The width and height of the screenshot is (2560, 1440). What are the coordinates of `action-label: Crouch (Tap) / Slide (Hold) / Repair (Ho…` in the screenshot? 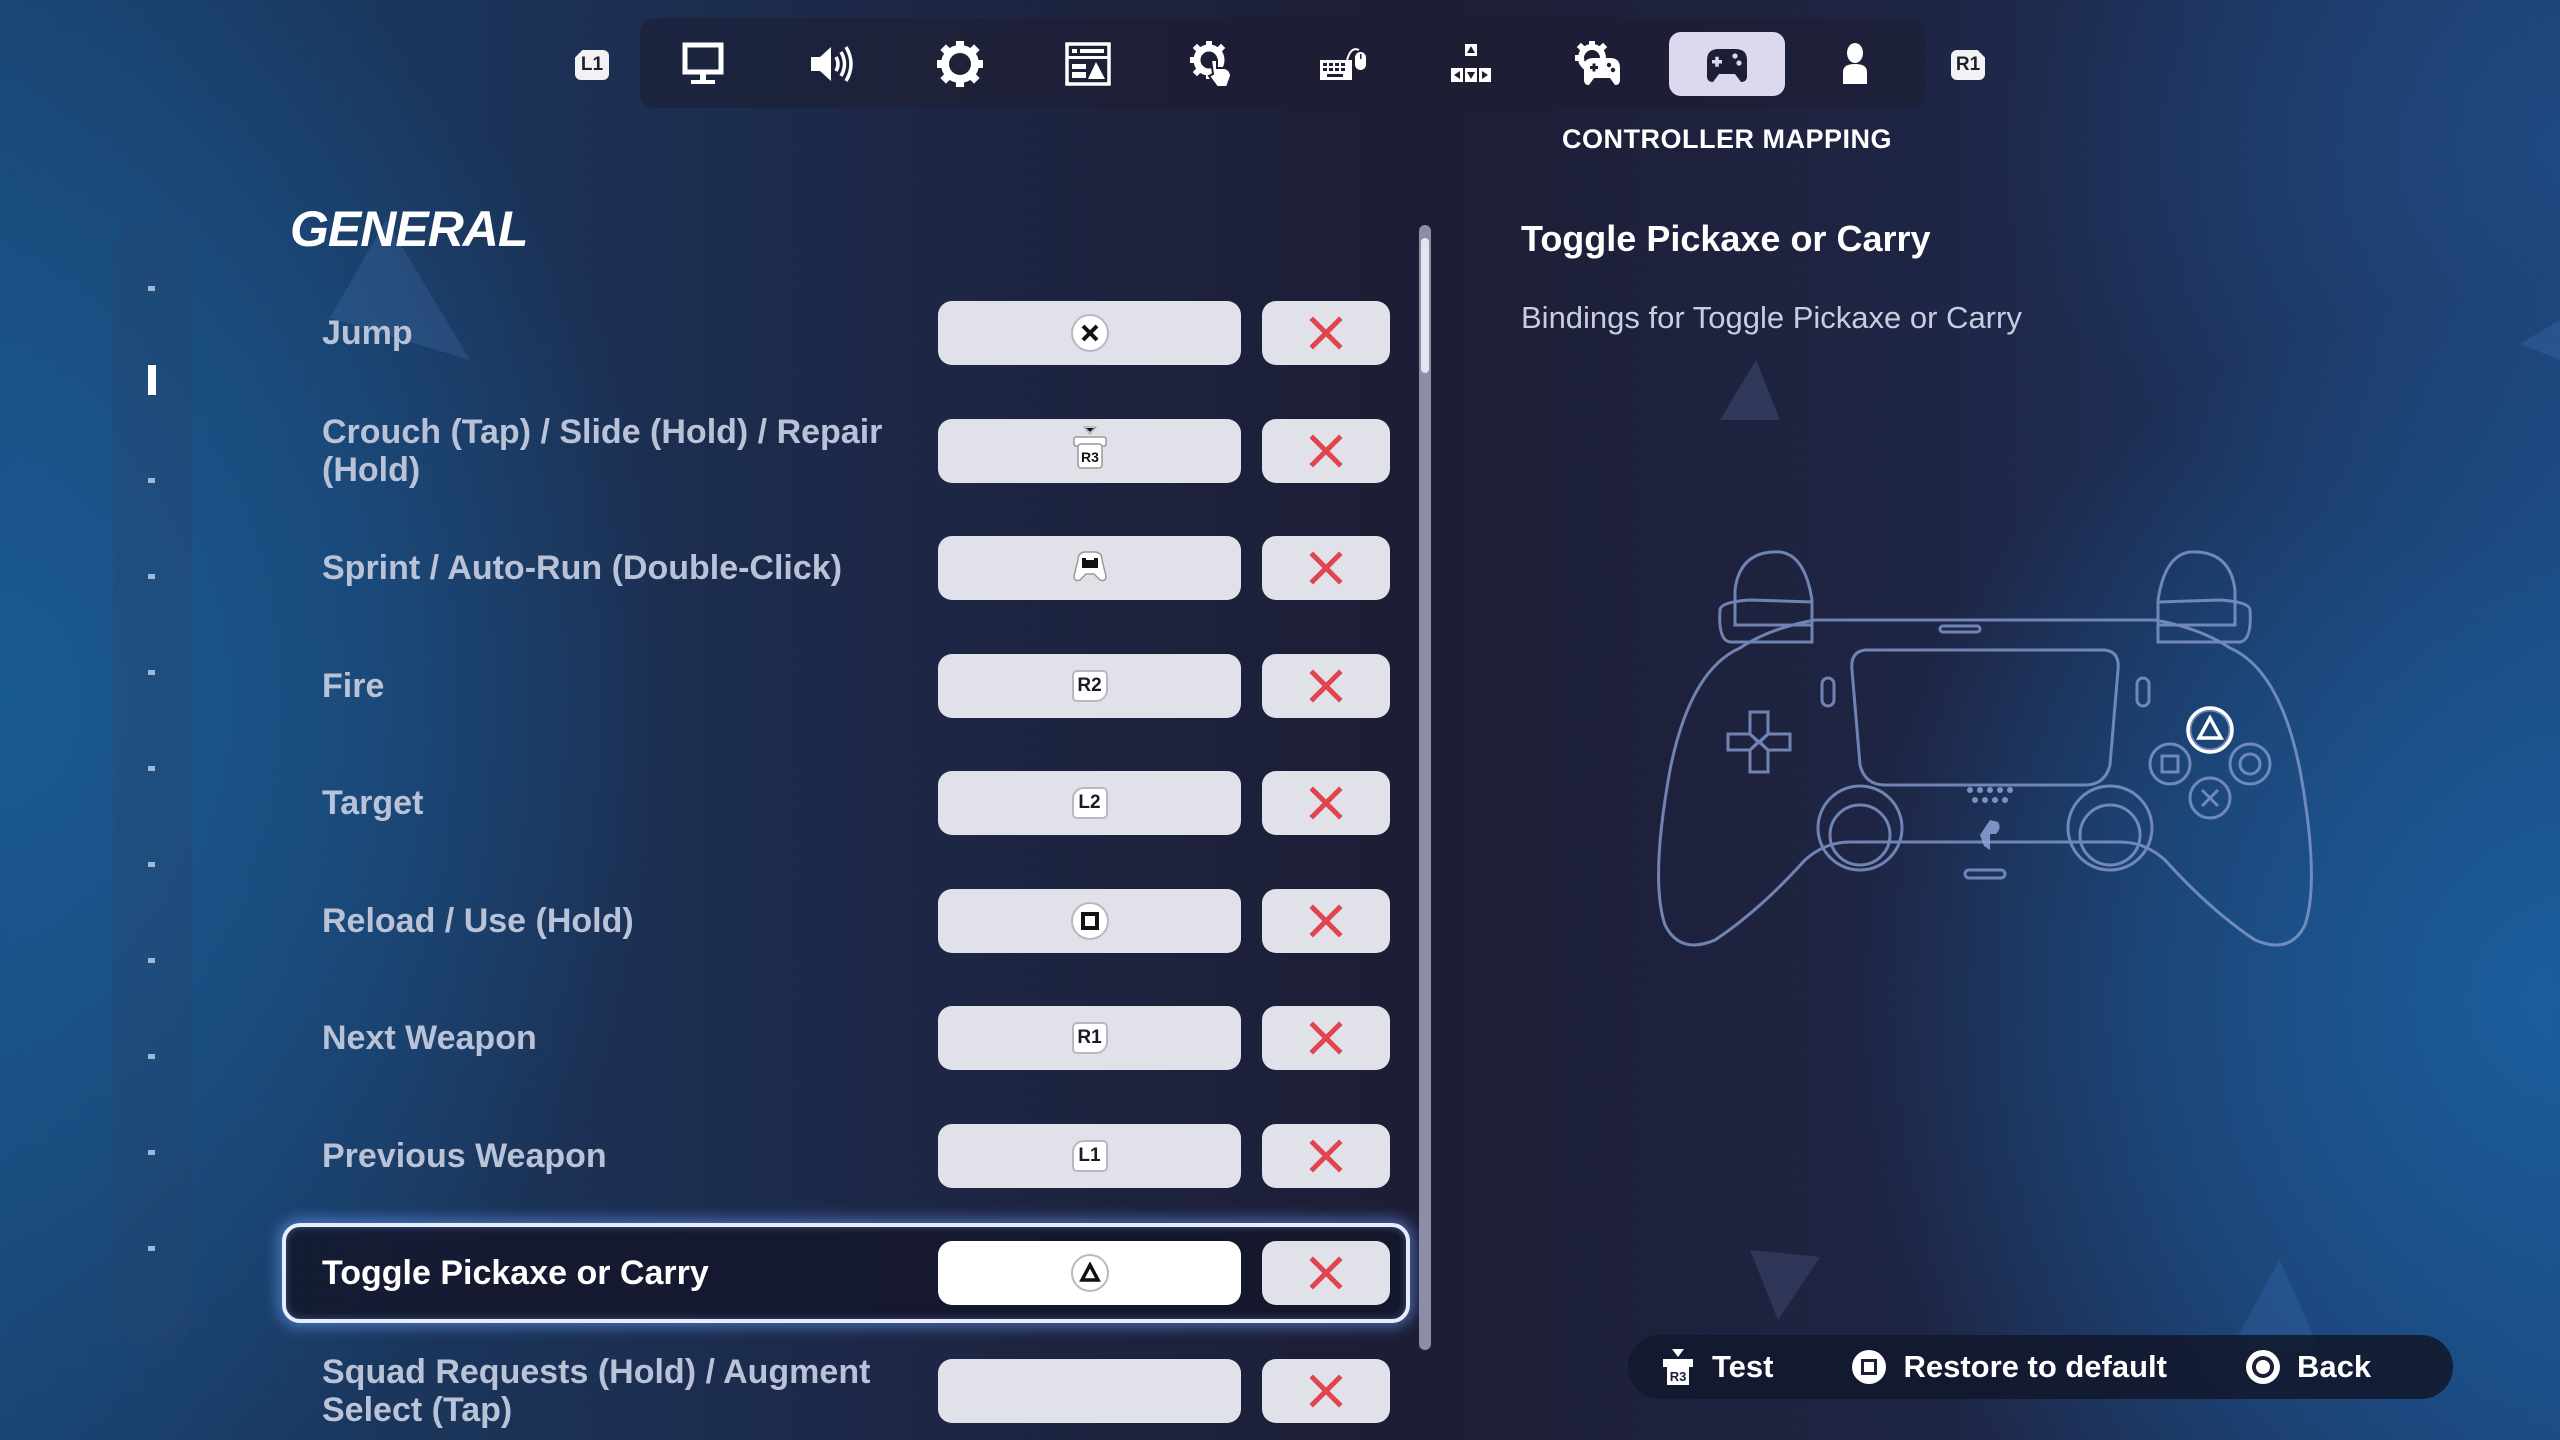 It's located at (602, 450).